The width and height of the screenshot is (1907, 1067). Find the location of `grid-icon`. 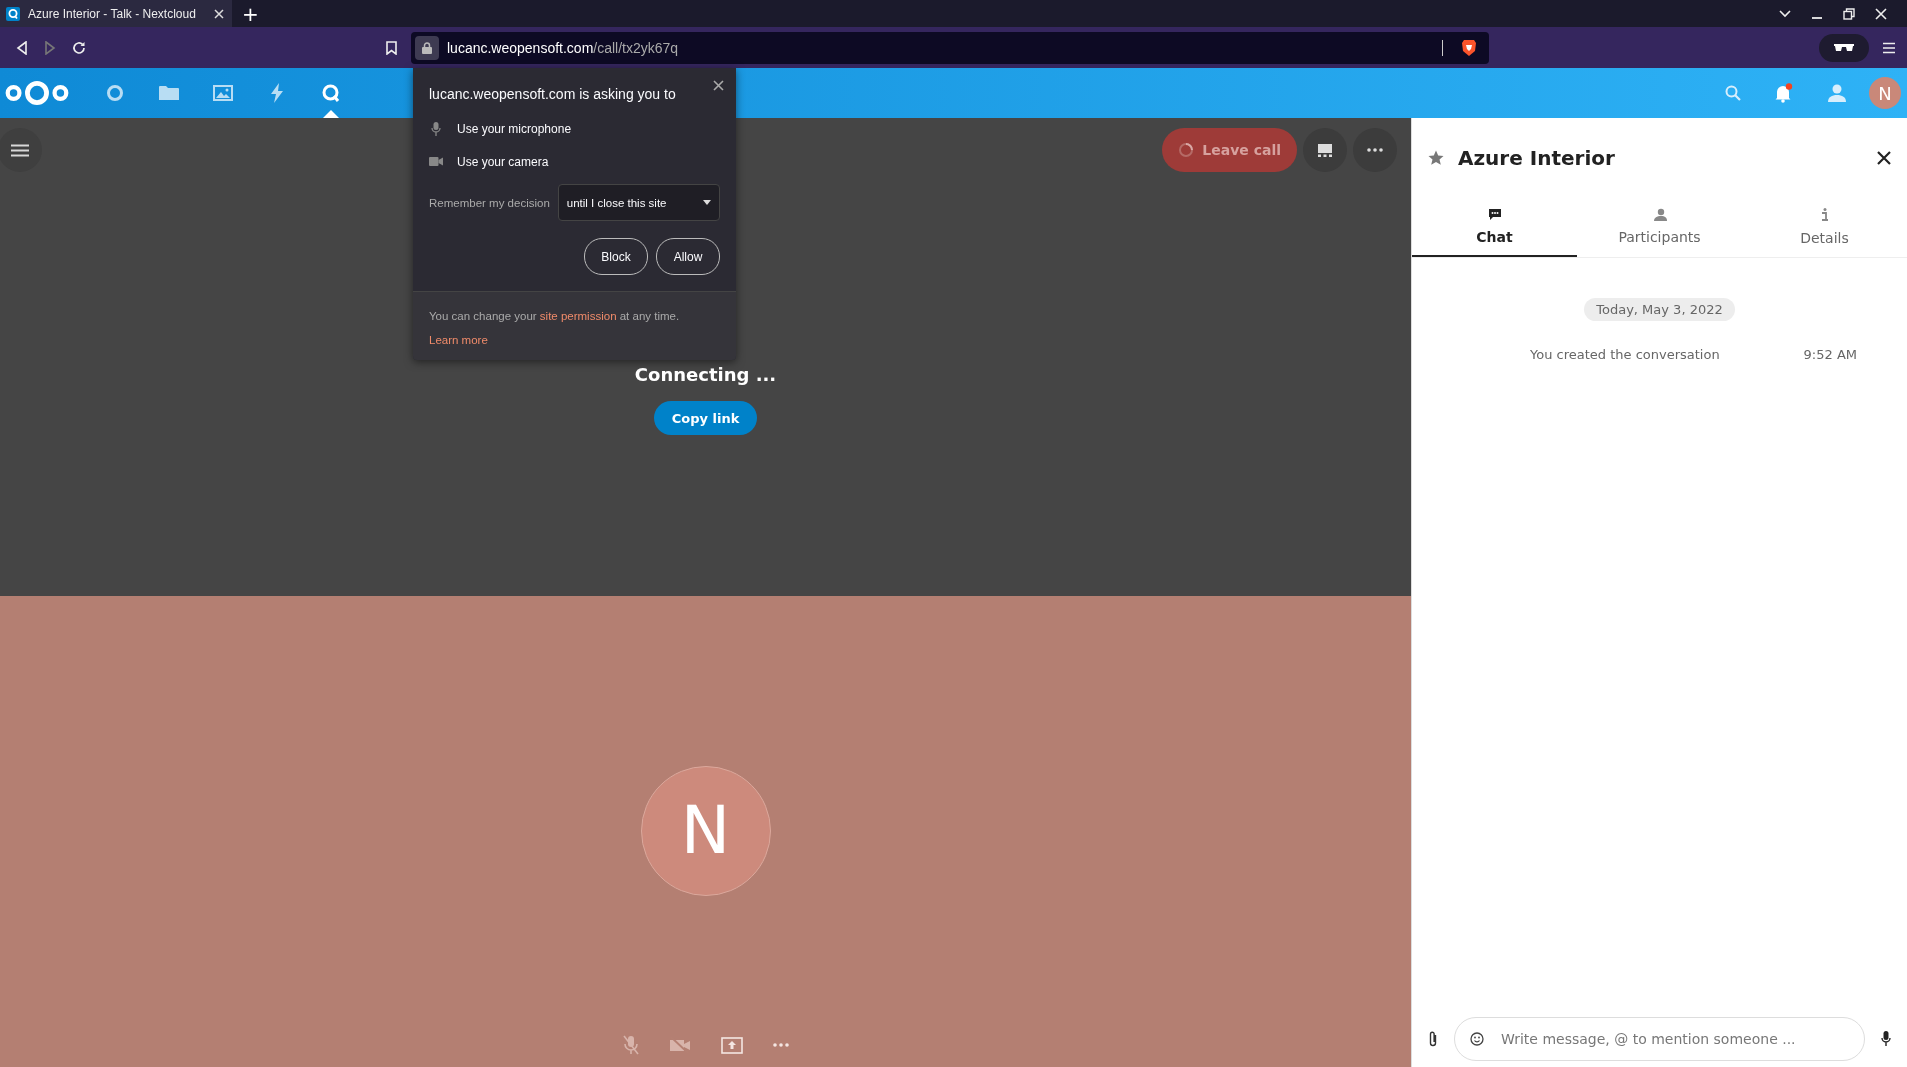

grid-icon is located at coordinates (1325, 150).